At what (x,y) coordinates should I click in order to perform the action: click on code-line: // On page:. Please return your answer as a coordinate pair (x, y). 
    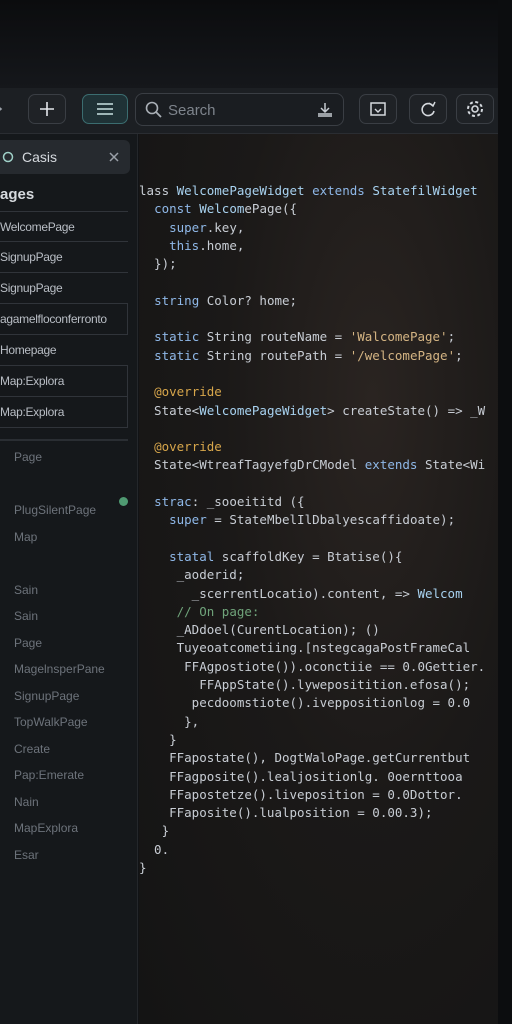
    Looking at the image, I should click on (312, 612).